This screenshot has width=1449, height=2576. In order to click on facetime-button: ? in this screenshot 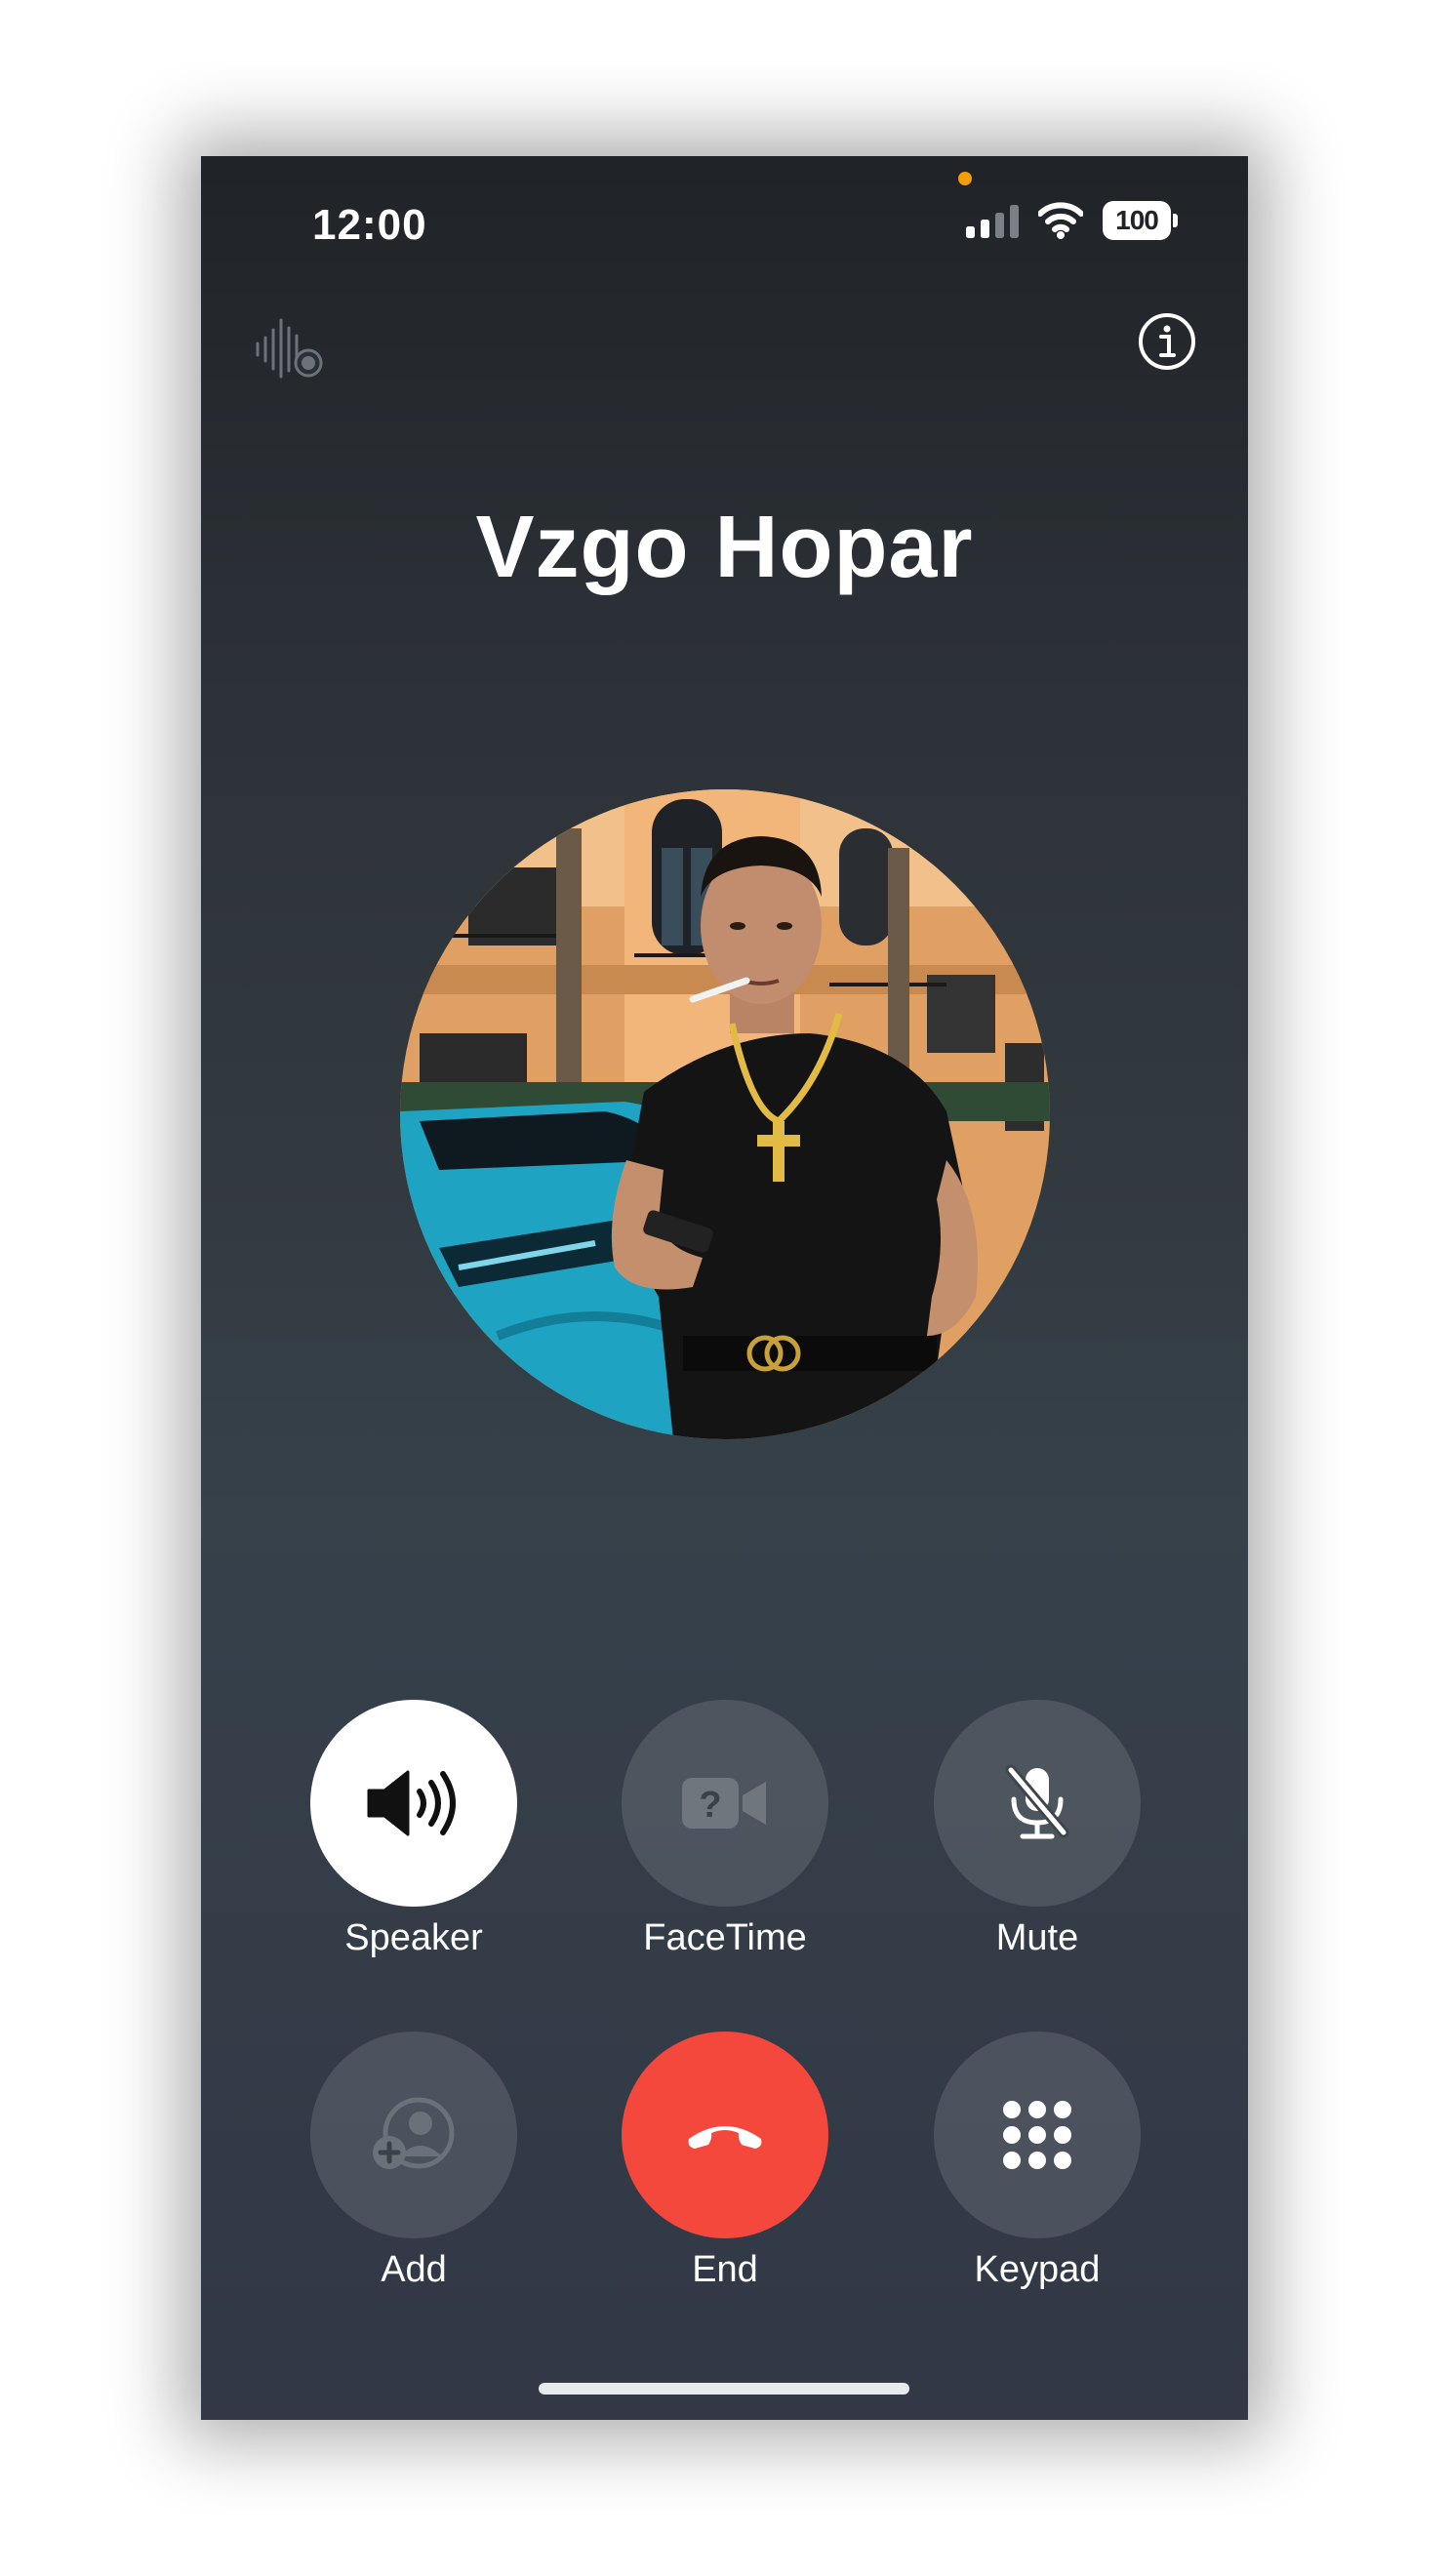, I will do `click(725, 1803)`.